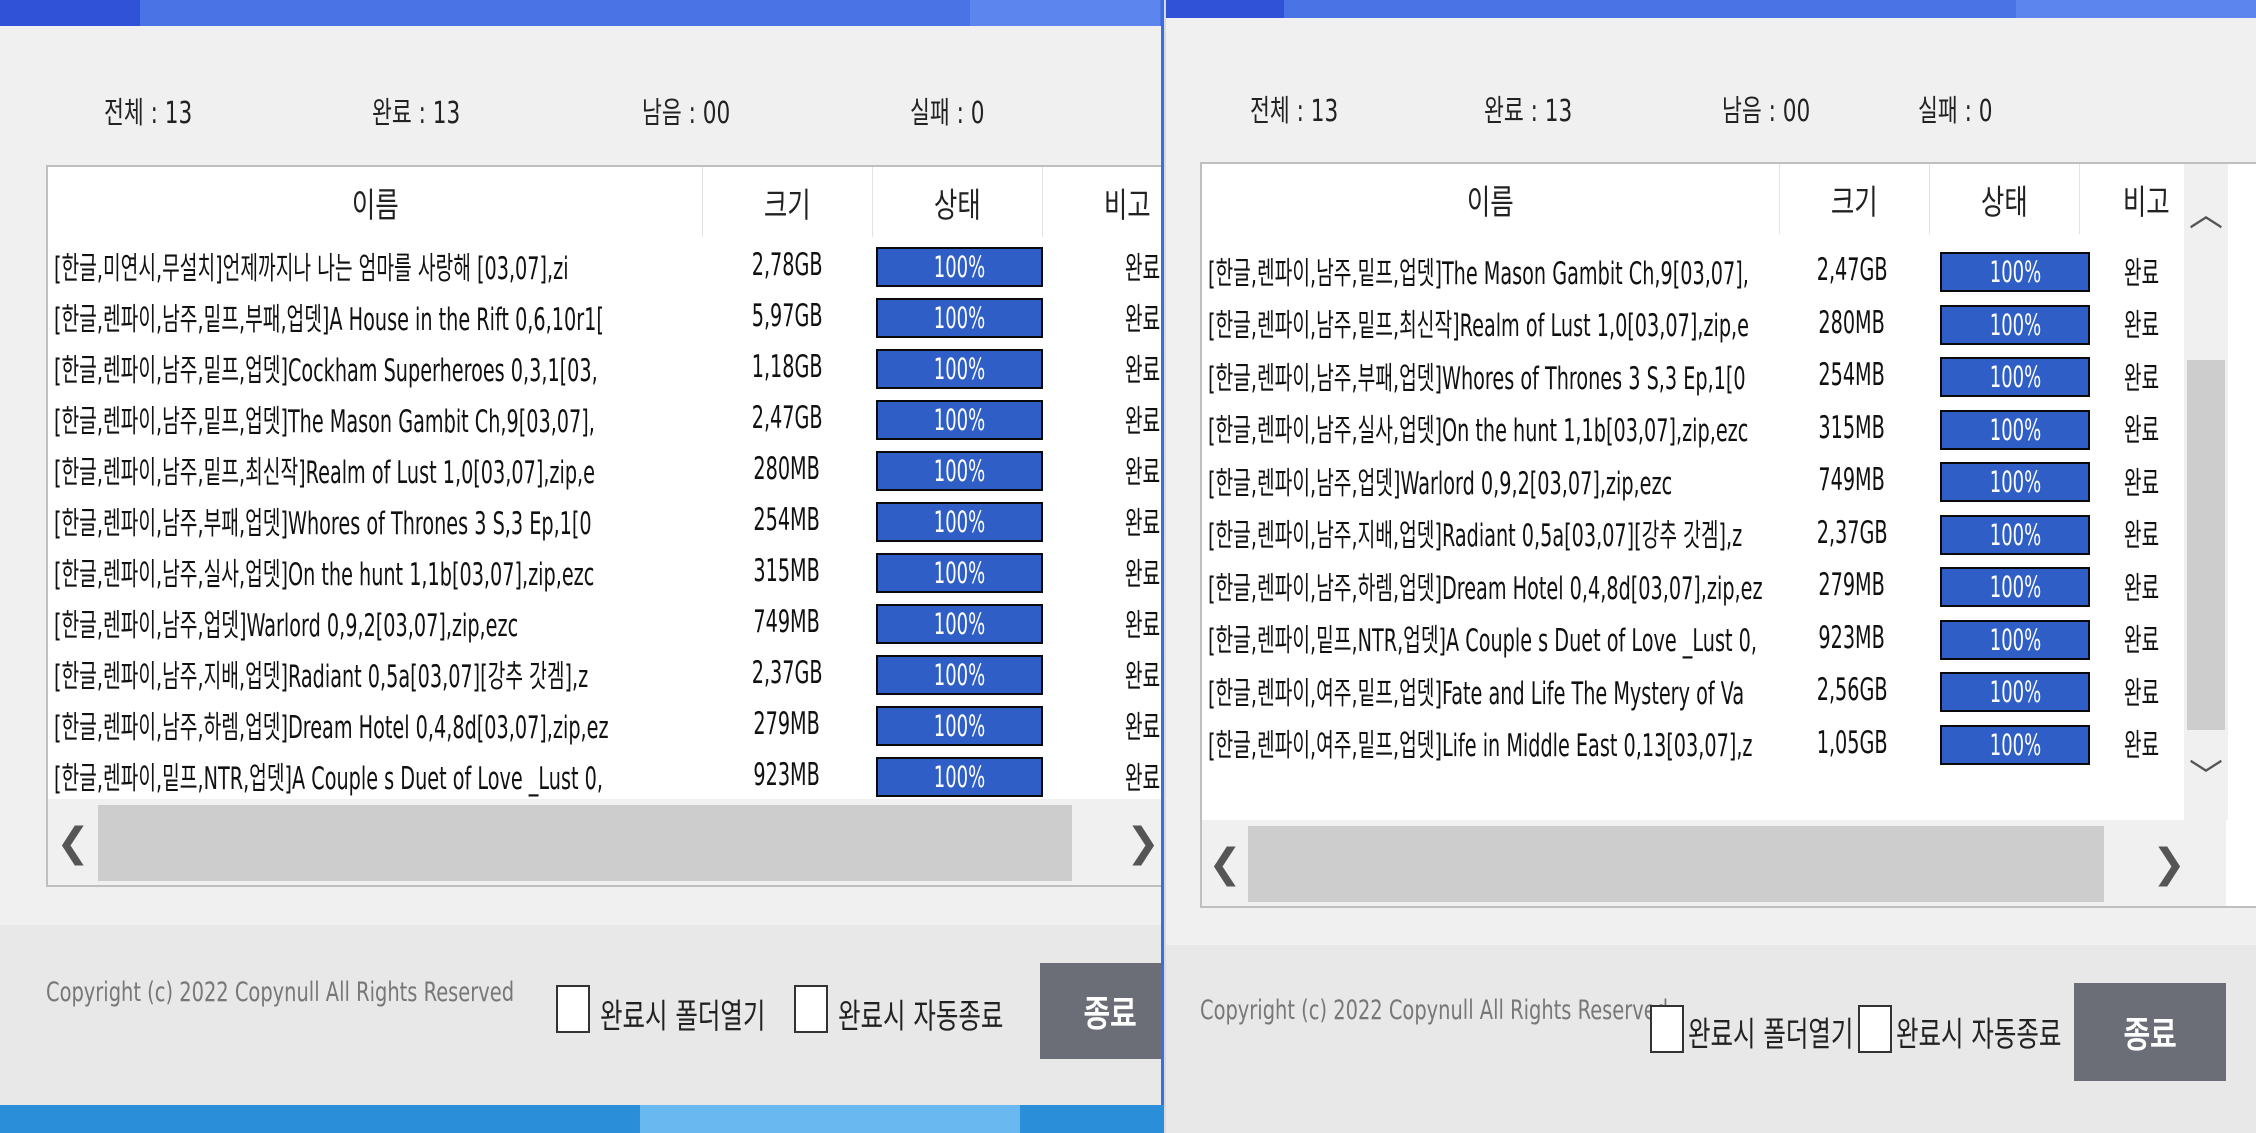  What do you see at coordinates (787, 367) in the screenshot?
I see `file-size: 1,18GB` at bounding box center [787, 367].